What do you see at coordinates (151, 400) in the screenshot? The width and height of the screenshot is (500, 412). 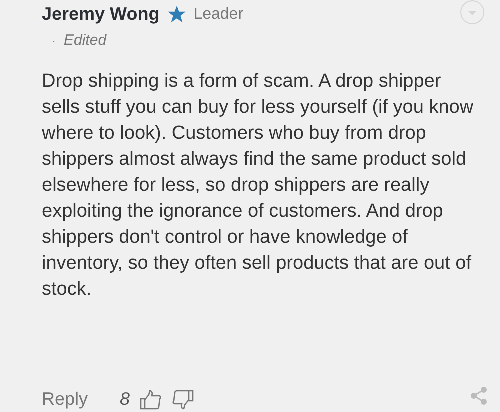 I see `thumbs-up-icon` at bounding box center [151, 400].